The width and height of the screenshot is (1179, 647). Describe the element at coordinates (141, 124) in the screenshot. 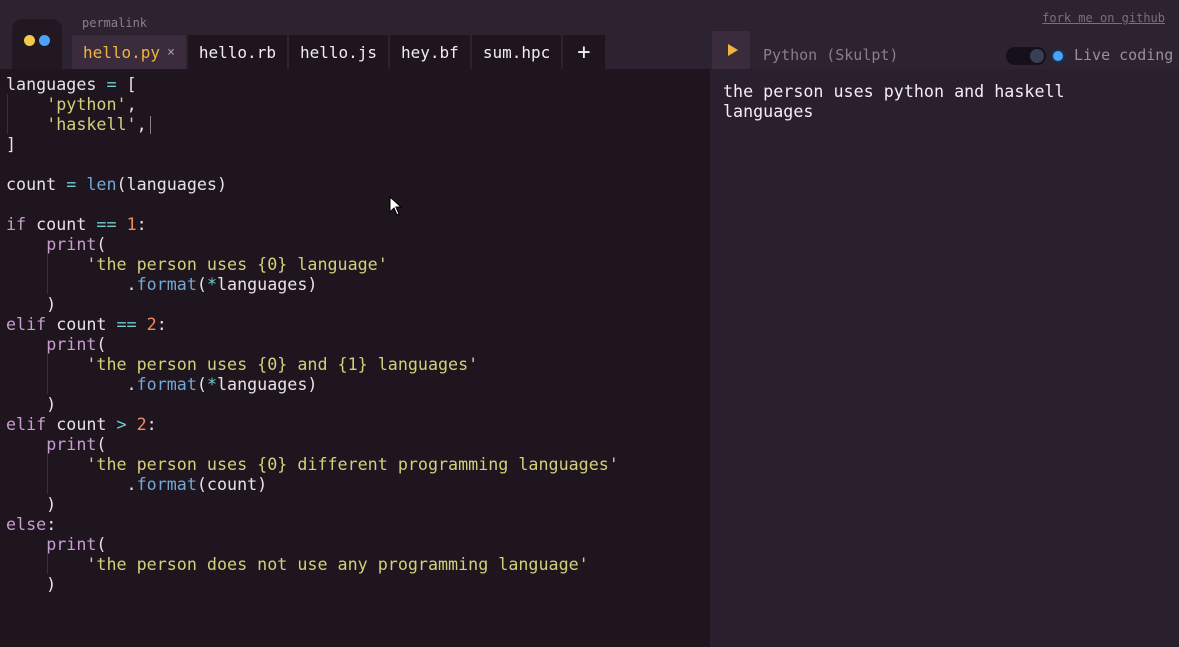

I see `code-token: ,` at that location.